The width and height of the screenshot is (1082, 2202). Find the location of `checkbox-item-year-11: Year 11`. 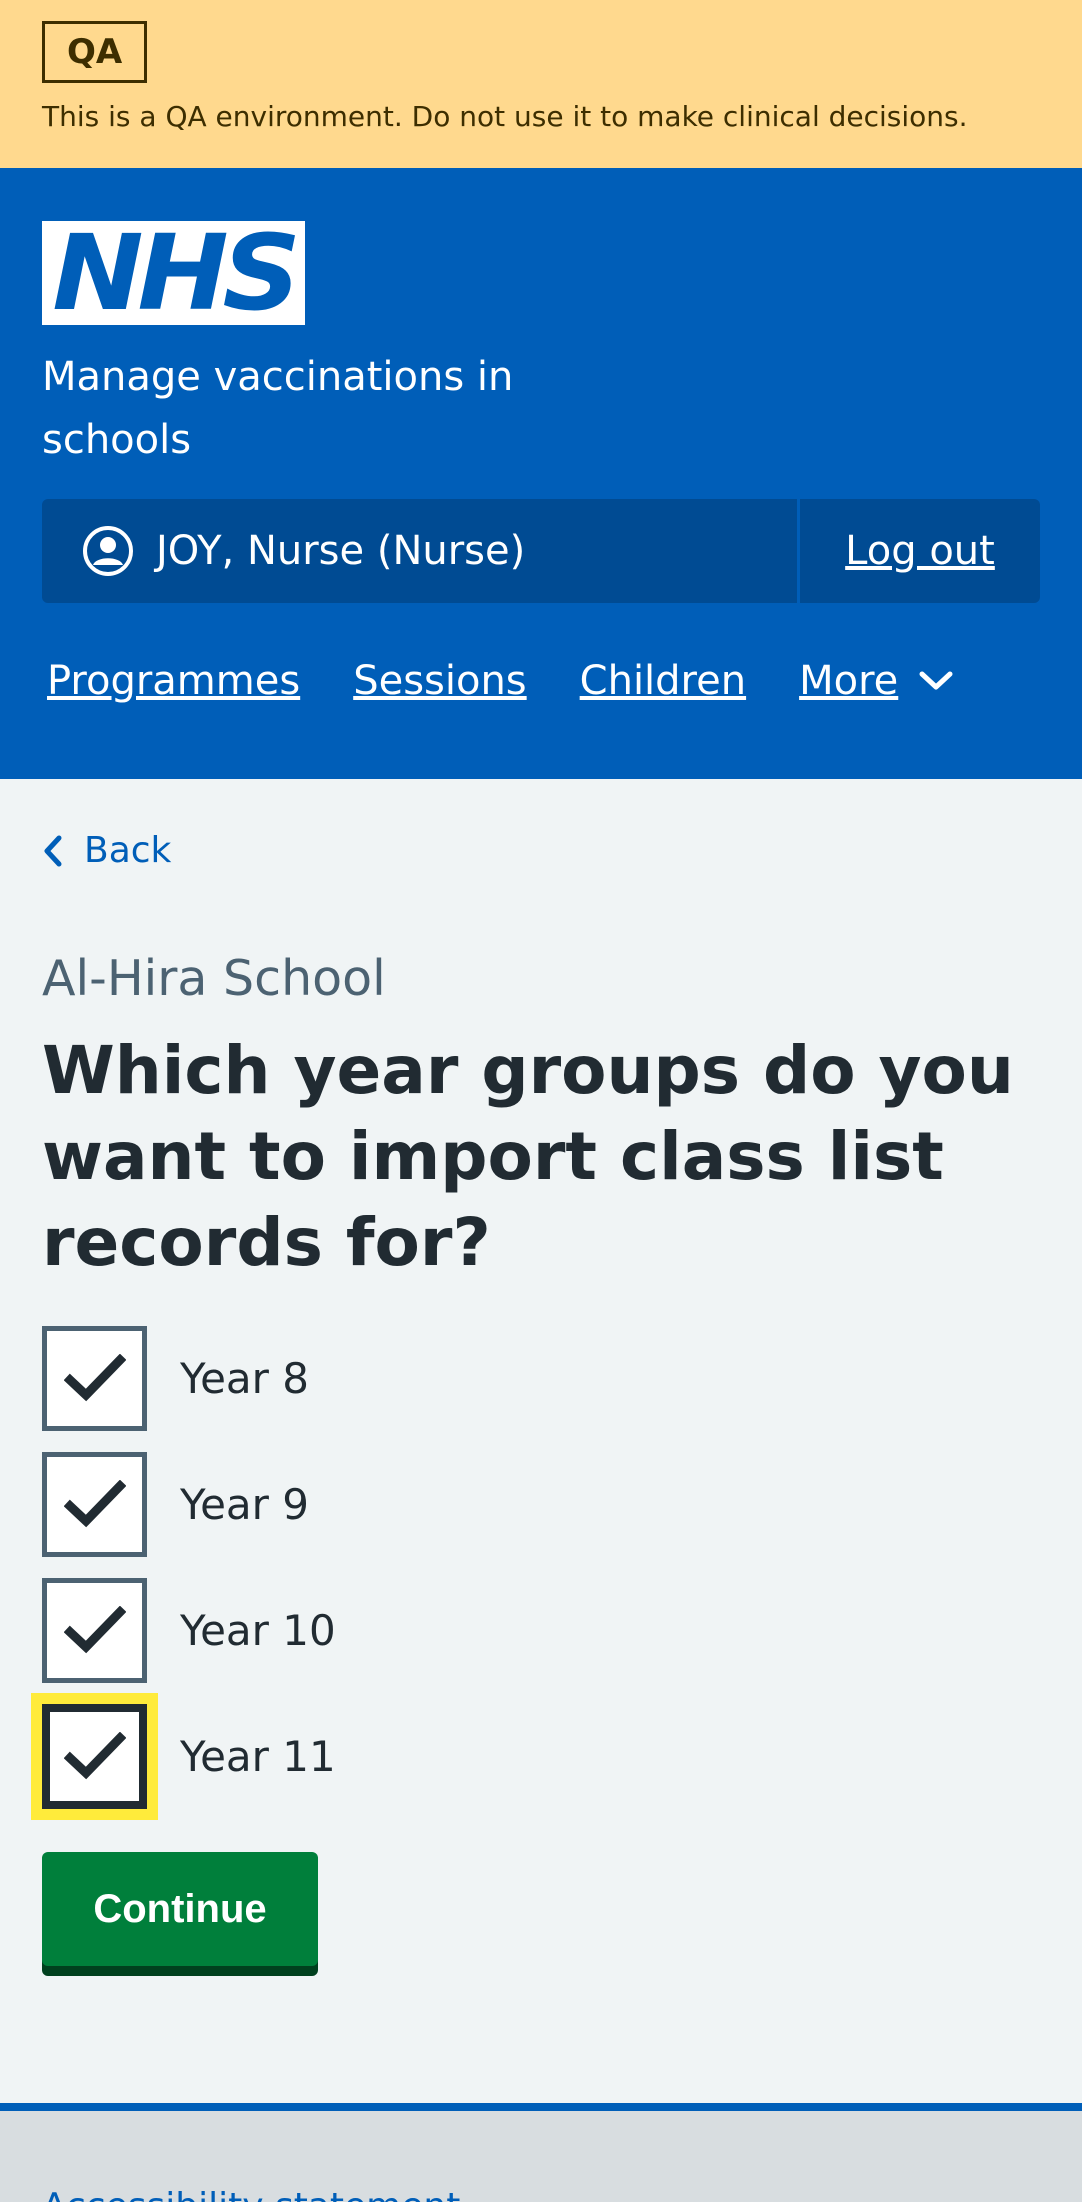

checkbox-item-year-11: Year 11 is located at coordinates (189, 1756).